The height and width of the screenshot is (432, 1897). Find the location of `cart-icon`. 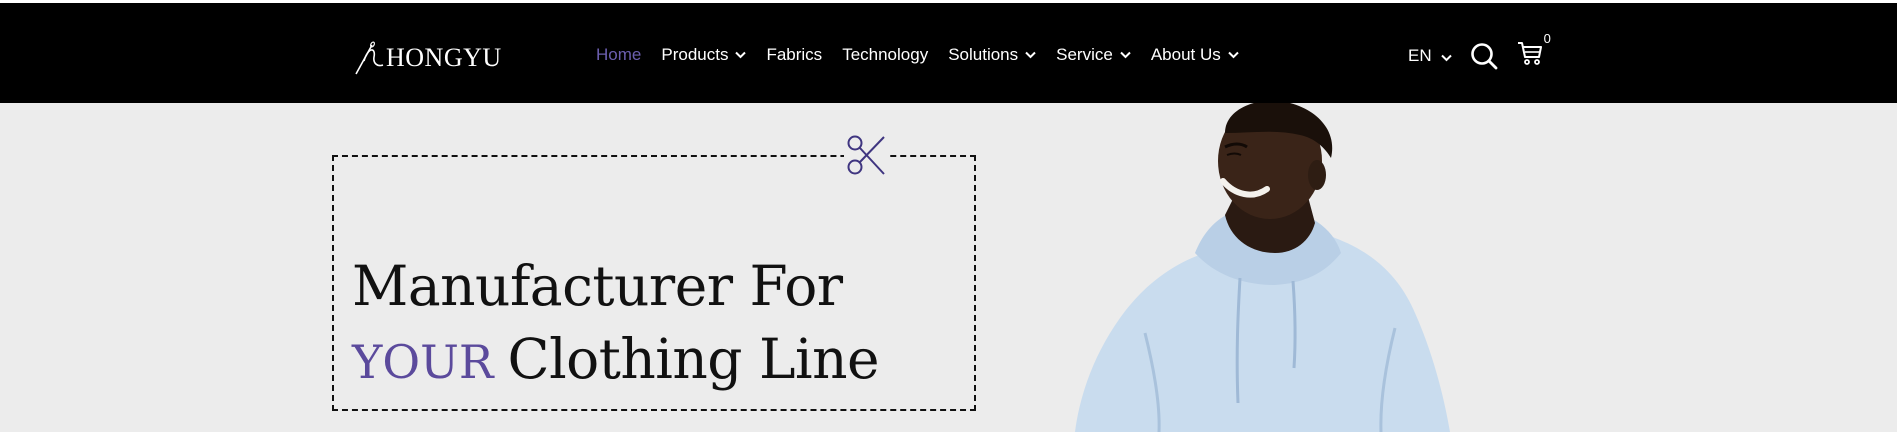

cart-icon is located at coordinates (1529, 53).